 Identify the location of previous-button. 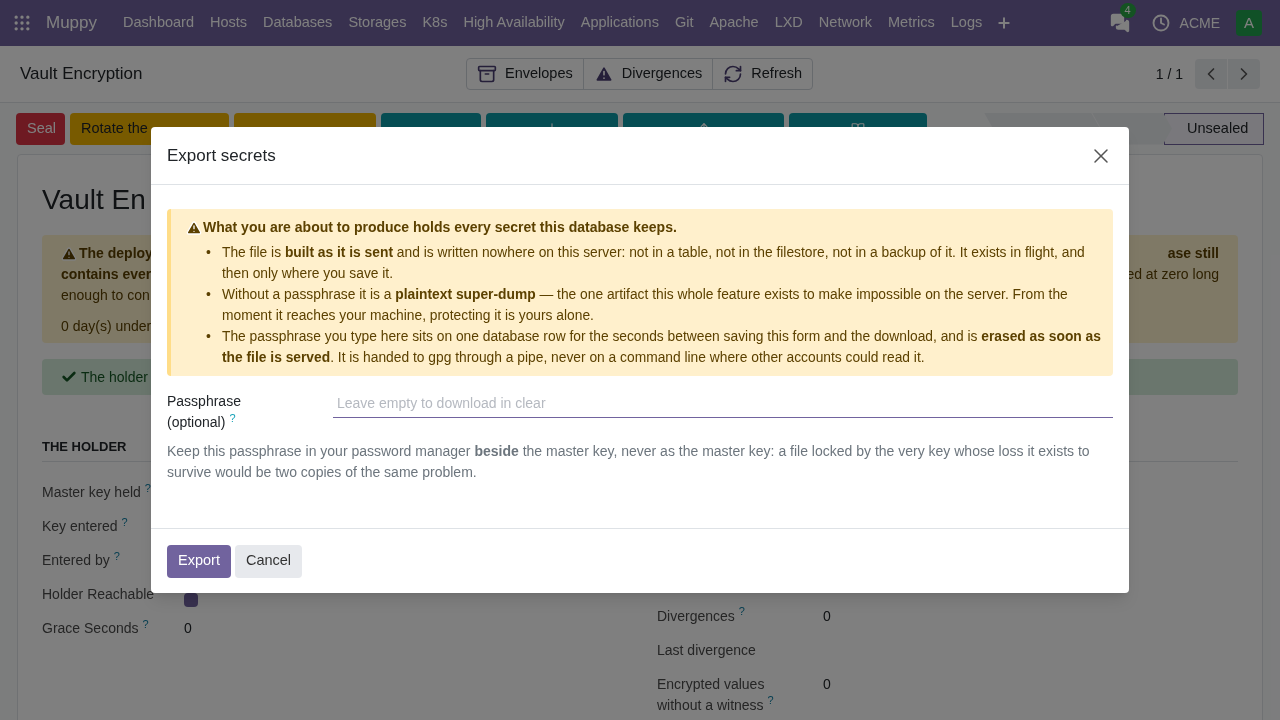
(1211, 74).